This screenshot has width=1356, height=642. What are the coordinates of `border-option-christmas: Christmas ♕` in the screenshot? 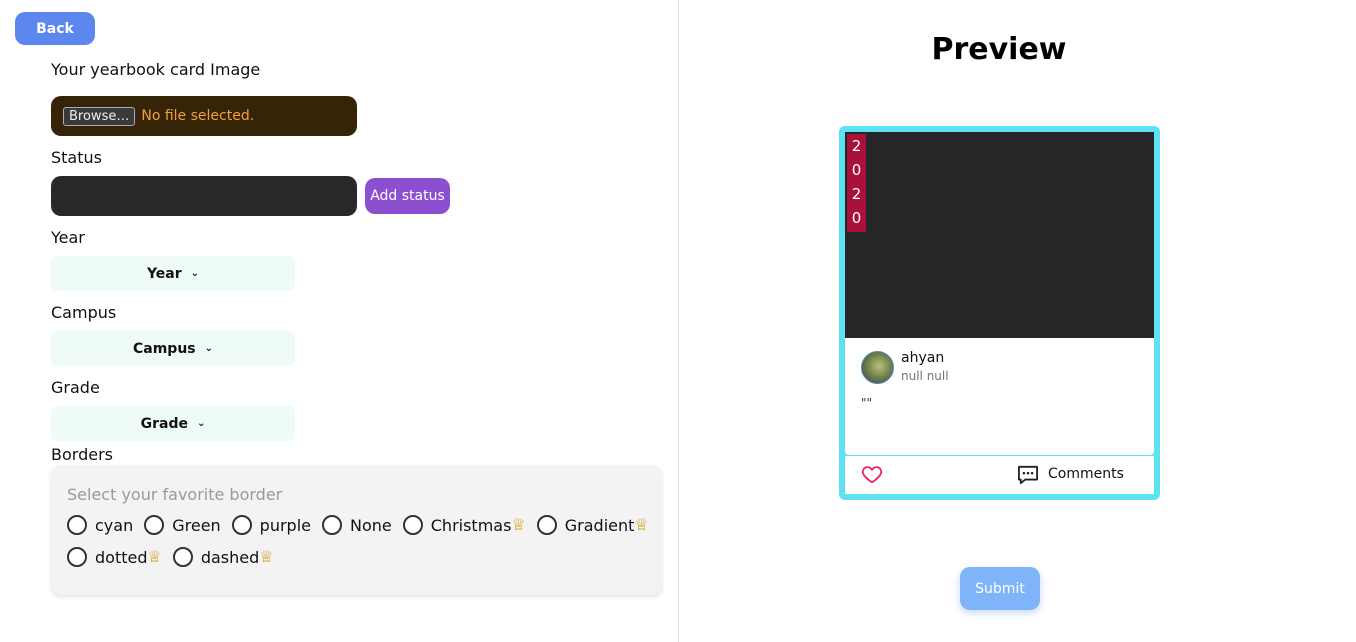 It's located at (464, 525).